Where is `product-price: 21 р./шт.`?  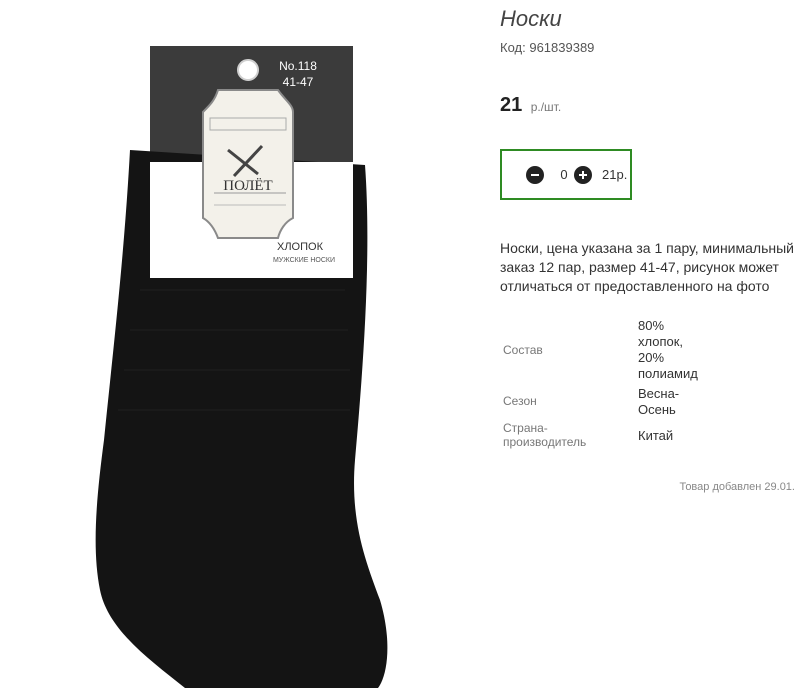 product-price: 21 р./шт. is located at coordinates (530, 105).